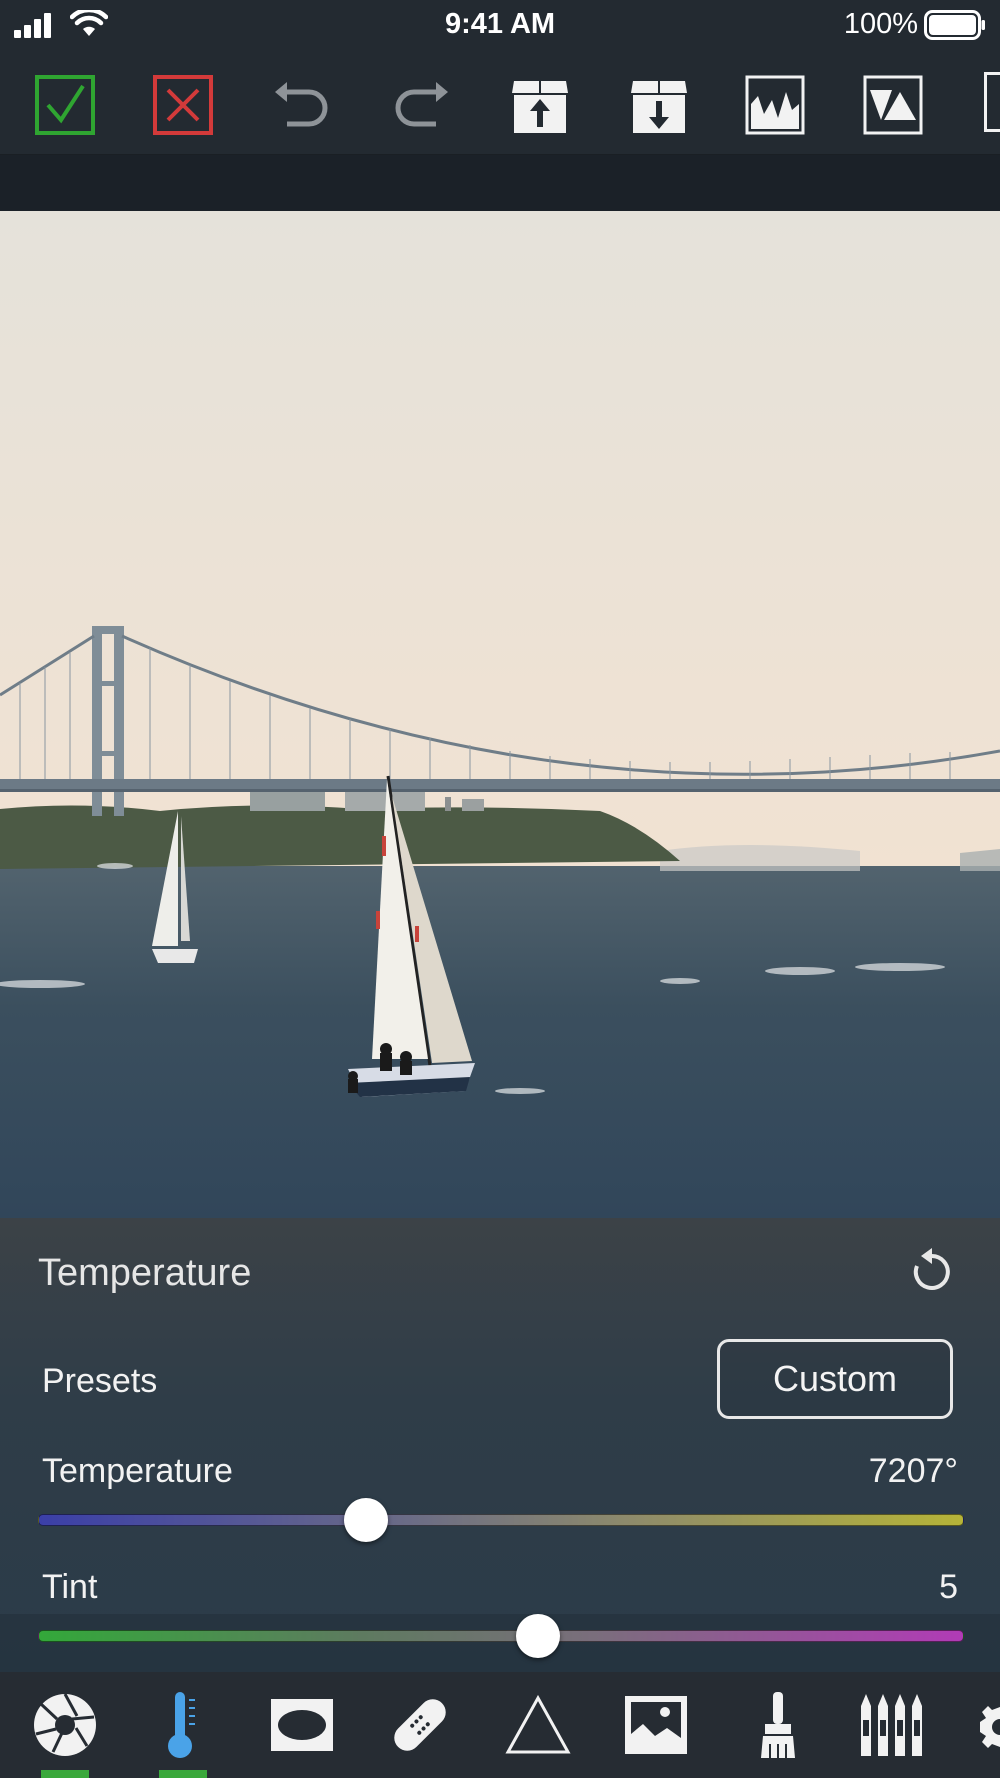 This screenshot has height=1778, width=1000. What do you see at coordinates (948, 1587) in the screenshot?
I see `tint-value: 5` at bounding box center [948, 1587].